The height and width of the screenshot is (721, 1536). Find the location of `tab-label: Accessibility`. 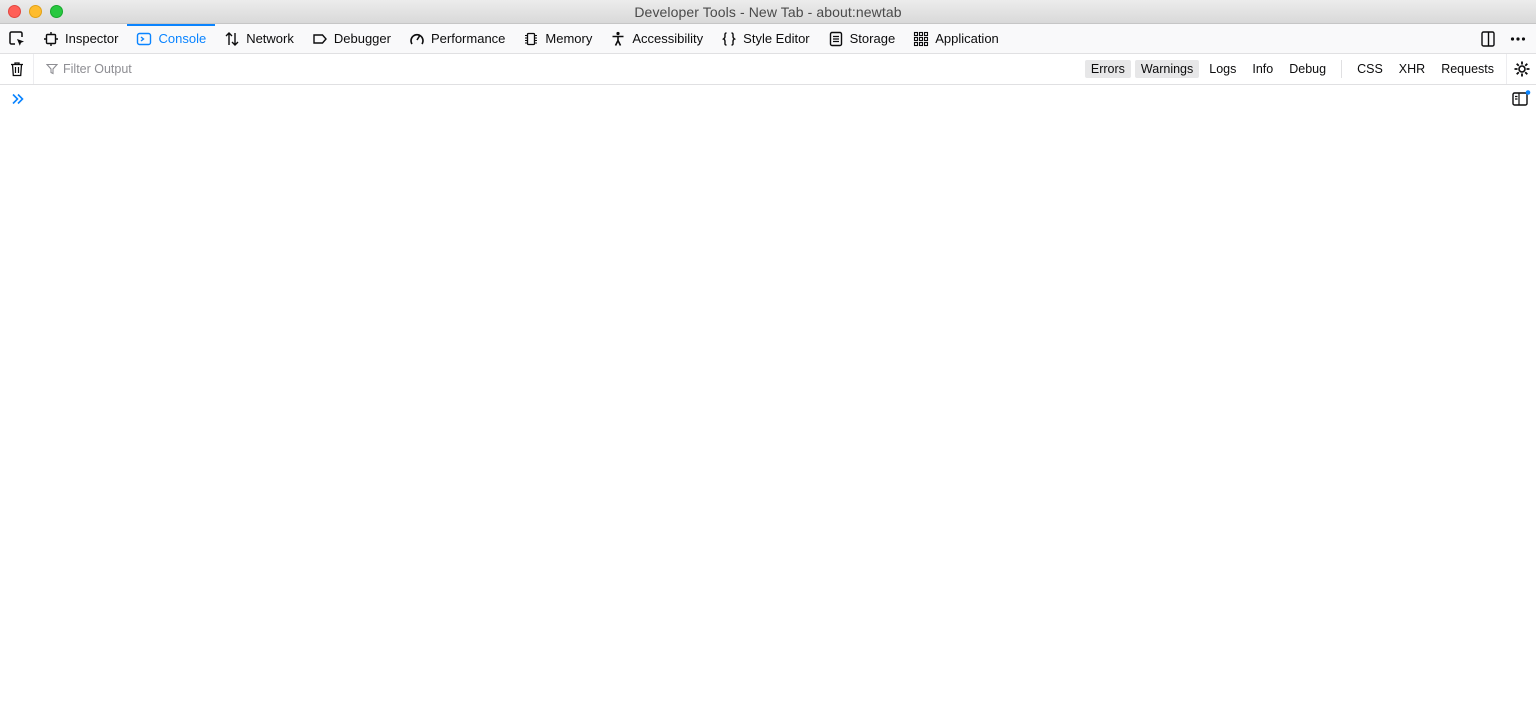

tab-label: Accessibility is located at coordinates (668, 38).